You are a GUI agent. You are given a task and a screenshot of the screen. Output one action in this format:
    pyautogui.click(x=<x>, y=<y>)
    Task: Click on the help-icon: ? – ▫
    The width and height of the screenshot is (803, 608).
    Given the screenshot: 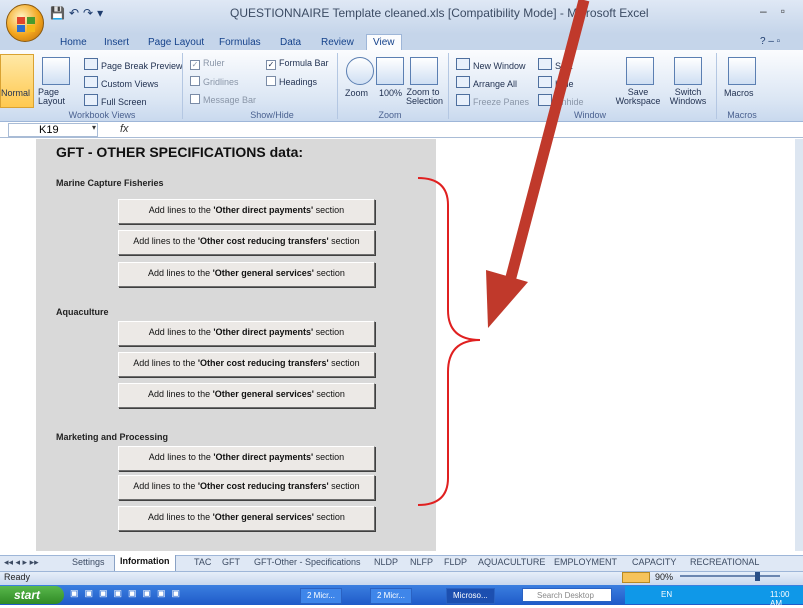 What is the action you would take?
    pyautogui.click(x=770, y=41)
    